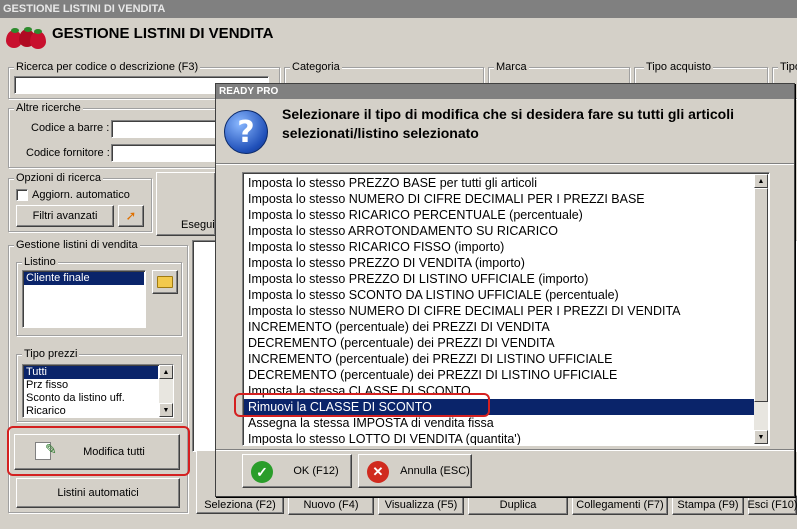 The image size is (797, 529). Describe the element at coordinates (421, 505) in the screenshot. I see `visualizza-button: Visualizza (F5)` at that location.